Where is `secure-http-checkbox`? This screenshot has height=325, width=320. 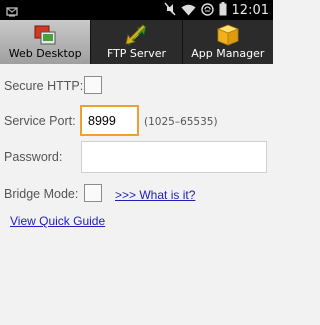 secure-http-checkbox is located at coordinates (93, 85).